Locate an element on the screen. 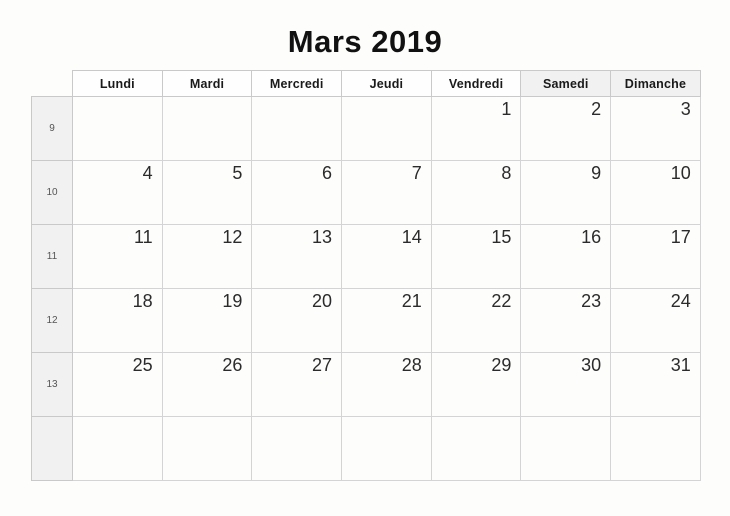  day-cell: 10 is located at coordinates (655, 192).